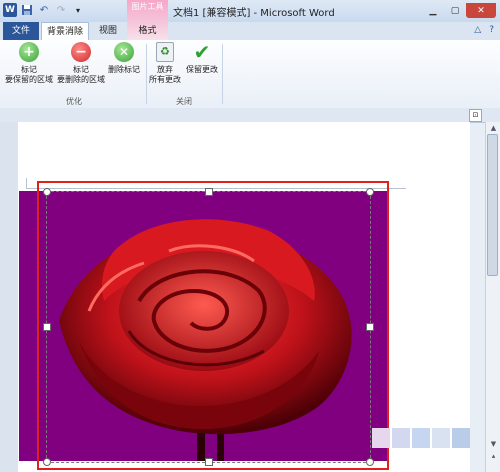  Describe the element at coordinates (202, 52) in the screenshot. I see `checkmark-icon: ✔` at that location.